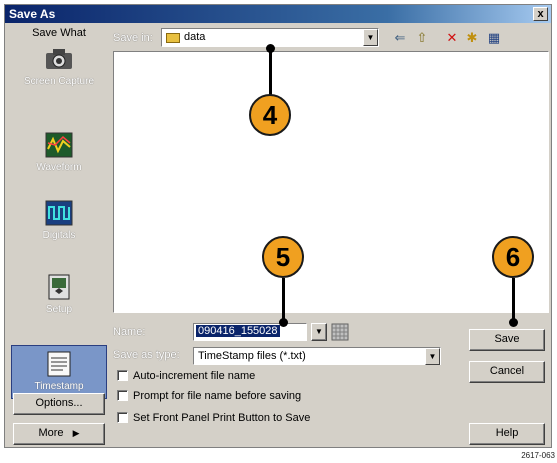  What do you see at coordinates (317, 356) in the screenshot?
I see `save-as-type-combo: TimeStamp files (*.txt) ▼` at bounding box center [317, 356].